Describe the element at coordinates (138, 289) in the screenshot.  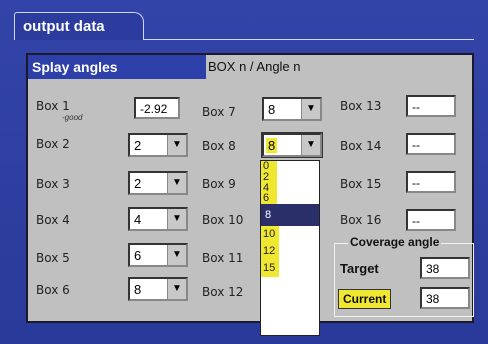
I see `box-6-value: 8` at that location.